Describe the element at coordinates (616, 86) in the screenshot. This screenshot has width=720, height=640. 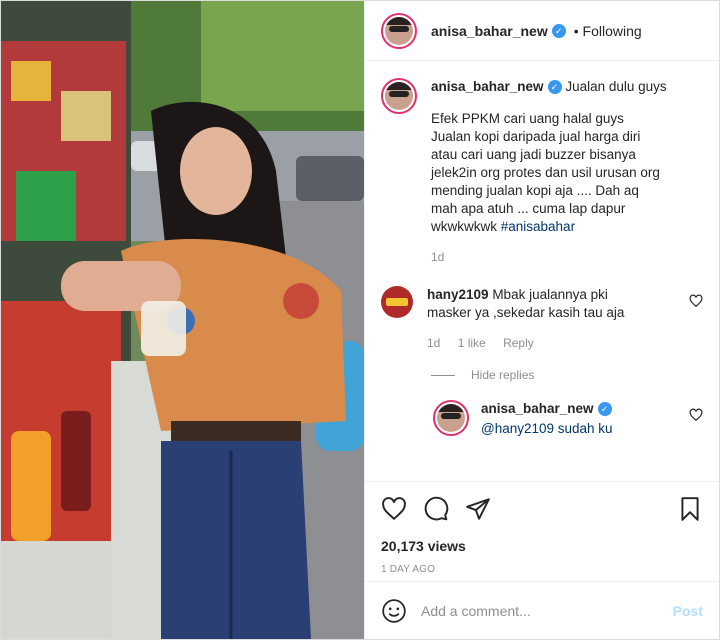
I see `caption-title: Jualan dulu guys` at that location.